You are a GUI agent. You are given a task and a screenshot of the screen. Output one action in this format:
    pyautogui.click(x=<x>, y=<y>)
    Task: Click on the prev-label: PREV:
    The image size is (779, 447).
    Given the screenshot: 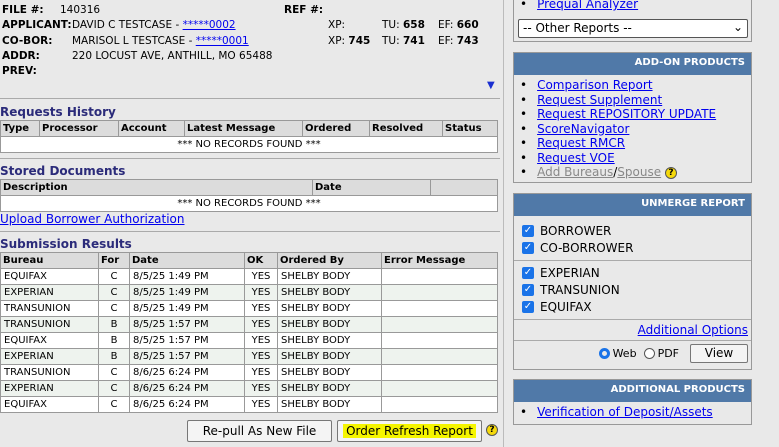 What is the action you would take?
    pyautogui.click(x=19, y=71)
    